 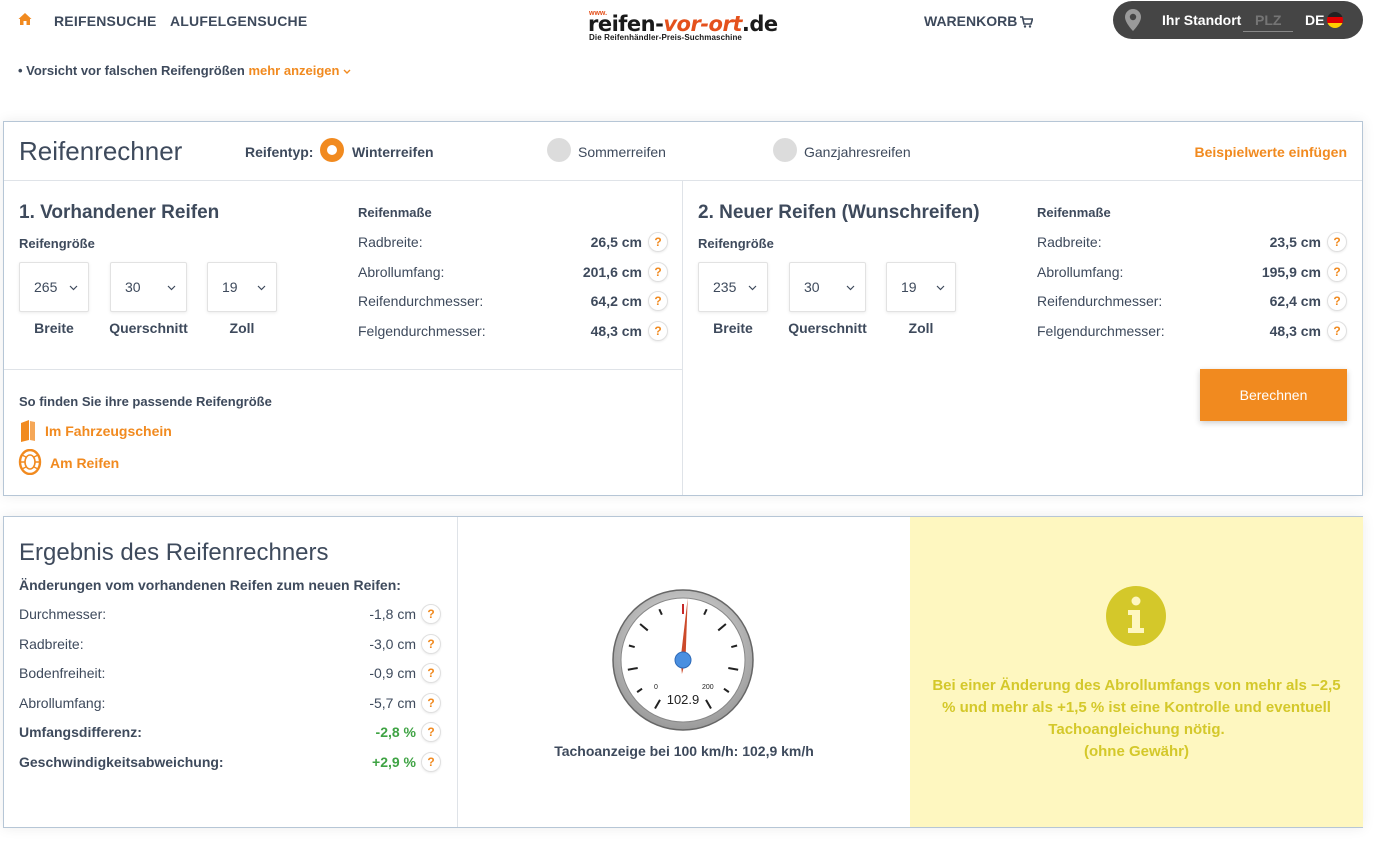 What do you see at coordinates (230, 704) in the screenshot?
I see `result-row: Abrollumfang: -5,7 cm ?` at bounding box center [230, 704].